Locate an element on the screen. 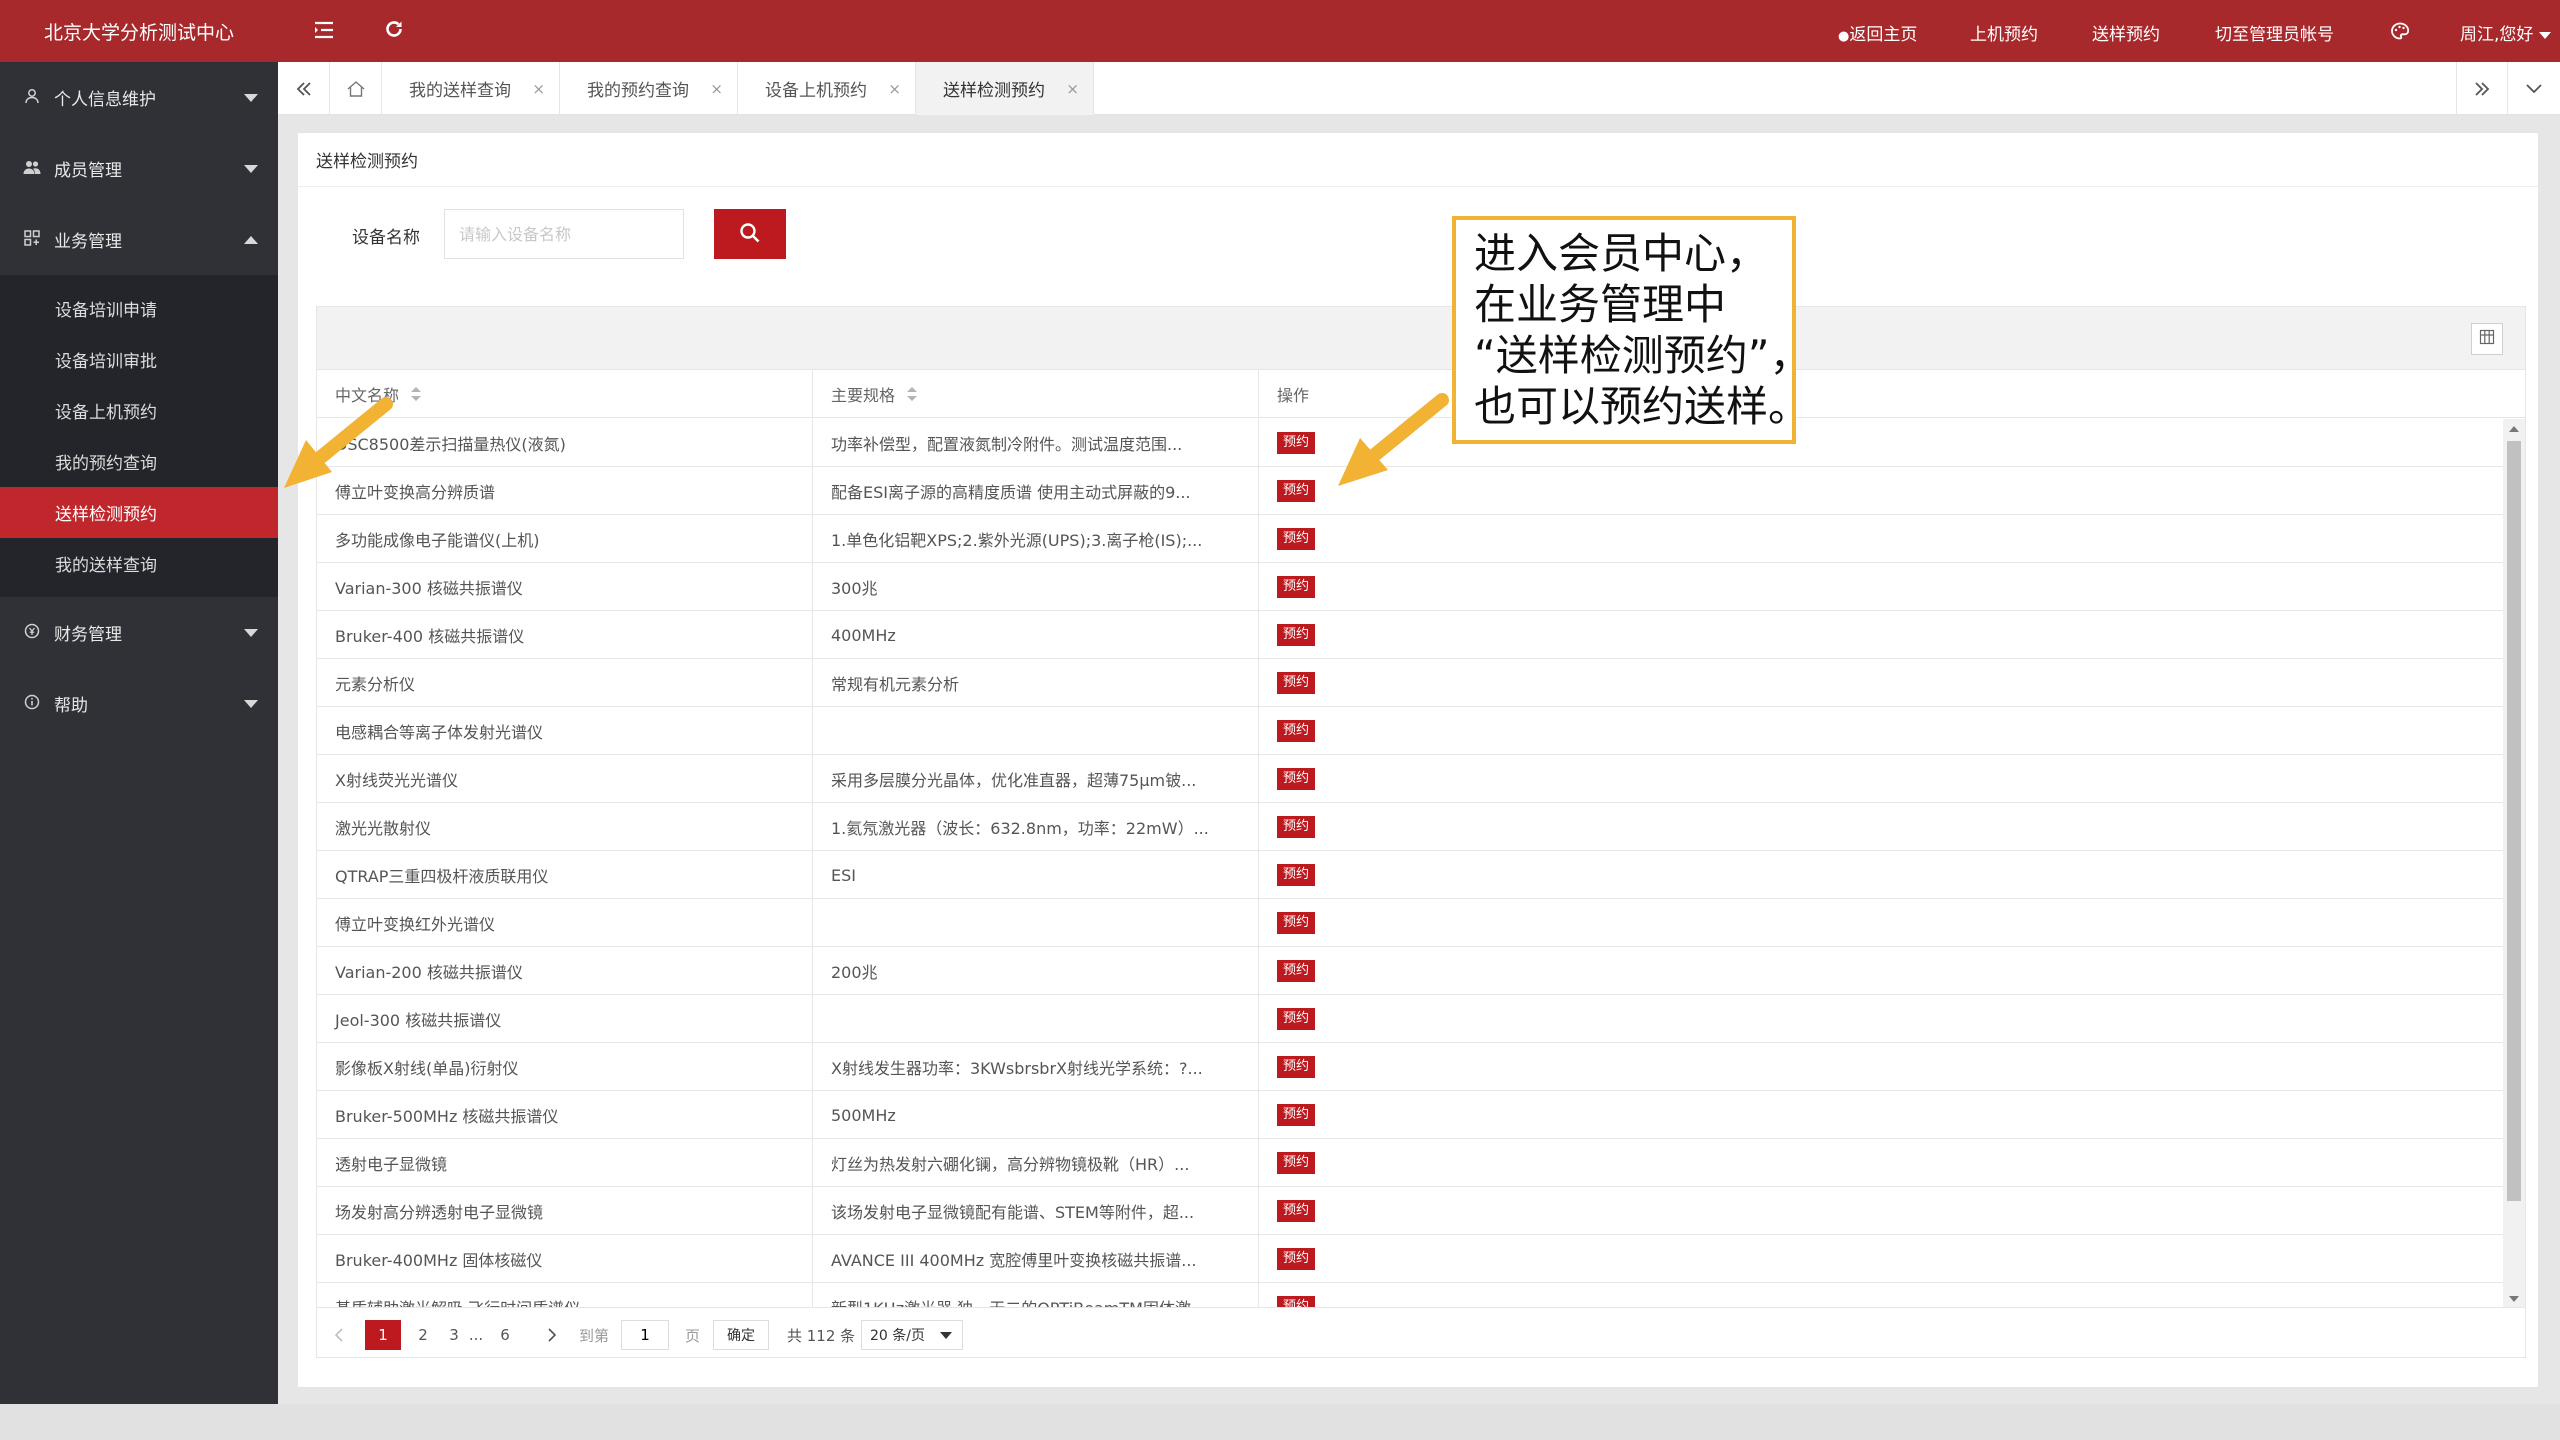  tabs-menu-chevron-down-icon is located at coordinates (2534, 88).